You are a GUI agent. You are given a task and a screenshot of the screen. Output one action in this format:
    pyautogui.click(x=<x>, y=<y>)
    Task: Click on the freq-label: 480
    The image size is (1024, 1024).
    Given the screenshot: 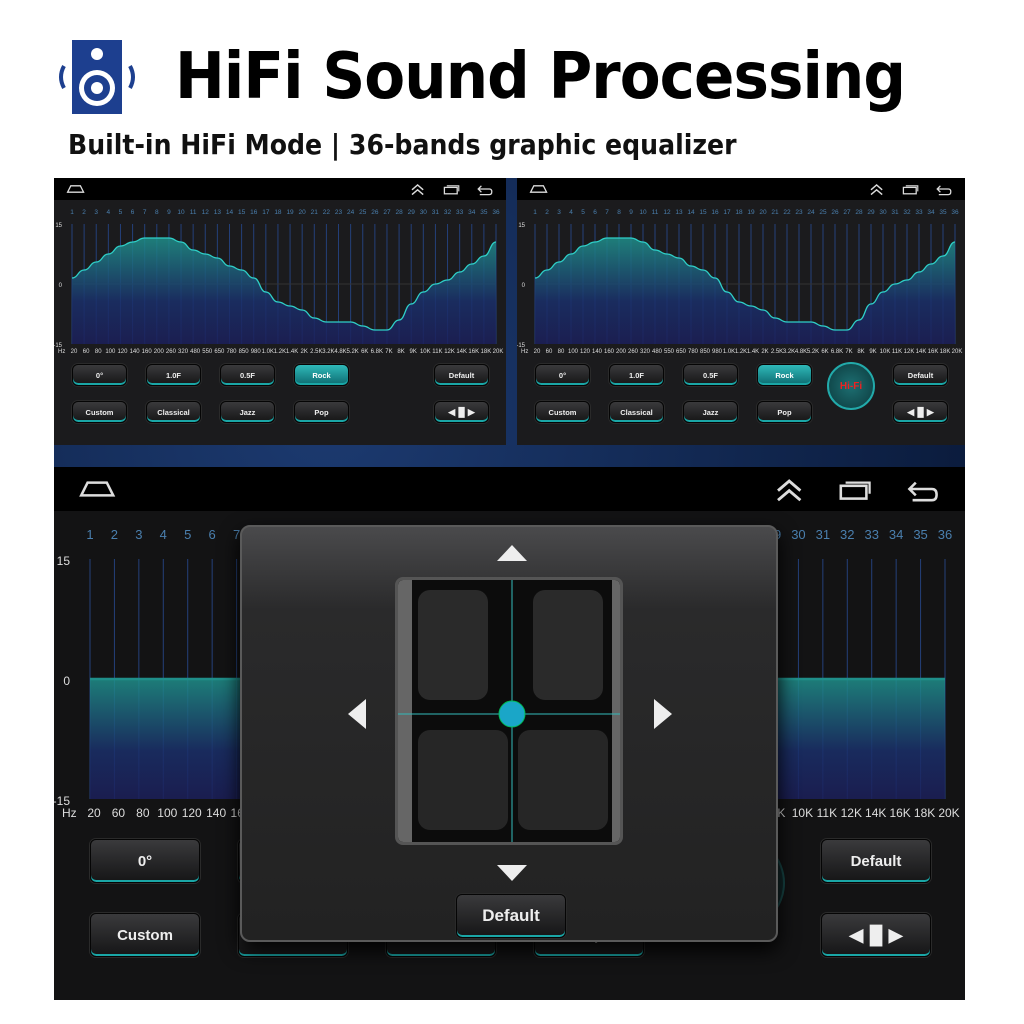 What is the action you would take?
    pyautogui.click(x=195, y=352)
    